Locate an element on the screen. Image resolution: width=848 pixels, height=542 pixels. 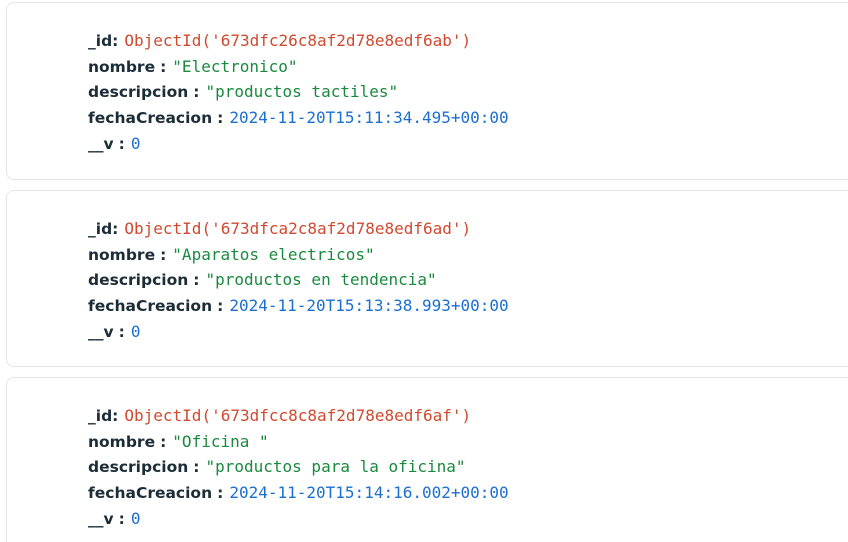
field-nombre: nombre: "Oficina " is located at coordinates (178, 442).